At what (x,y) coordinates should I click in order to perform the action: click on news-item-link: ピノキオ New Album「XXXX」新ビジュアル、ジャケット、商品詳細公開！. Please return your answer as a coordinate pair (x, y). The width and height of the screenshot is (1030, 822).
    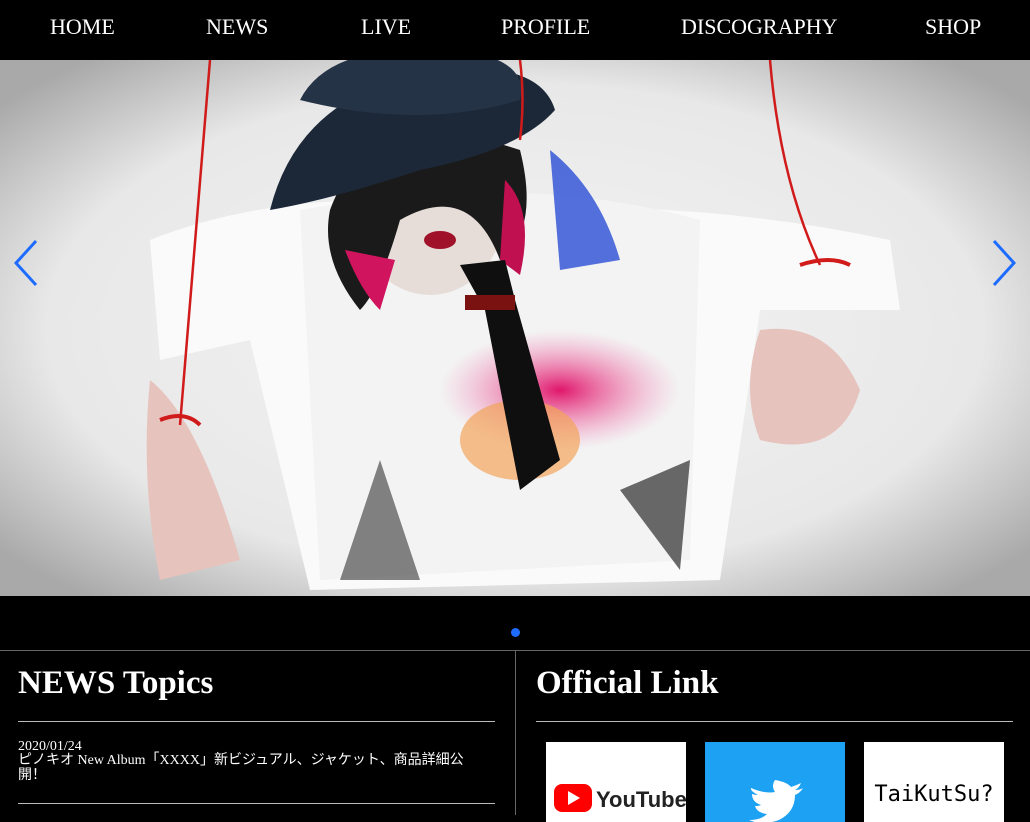
    Looking at the image, I should click on (253, 768).